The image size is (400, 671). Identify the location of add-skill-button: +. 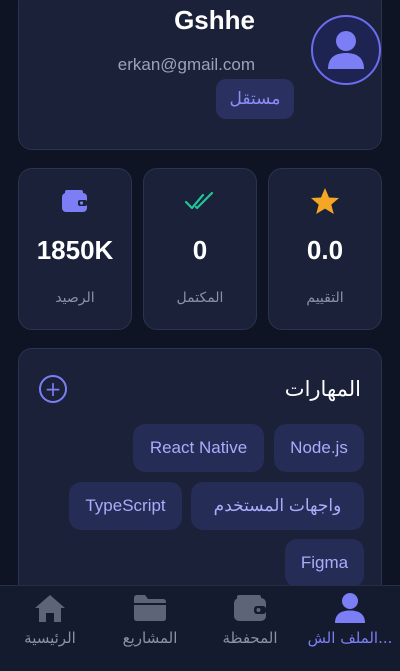
(53, 389).